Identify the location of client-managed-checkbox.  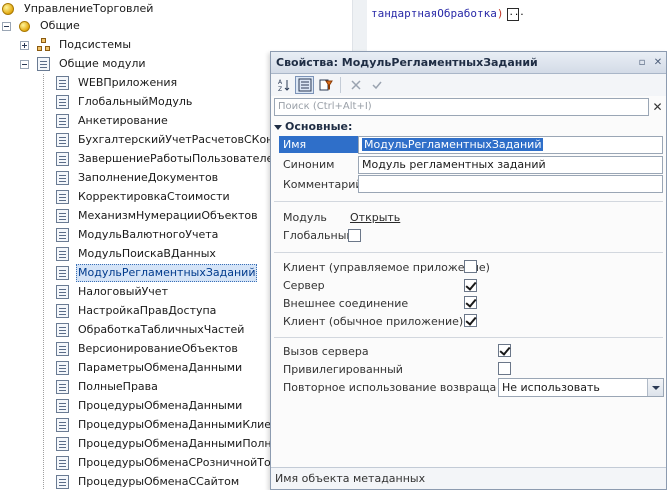
(470, 266).